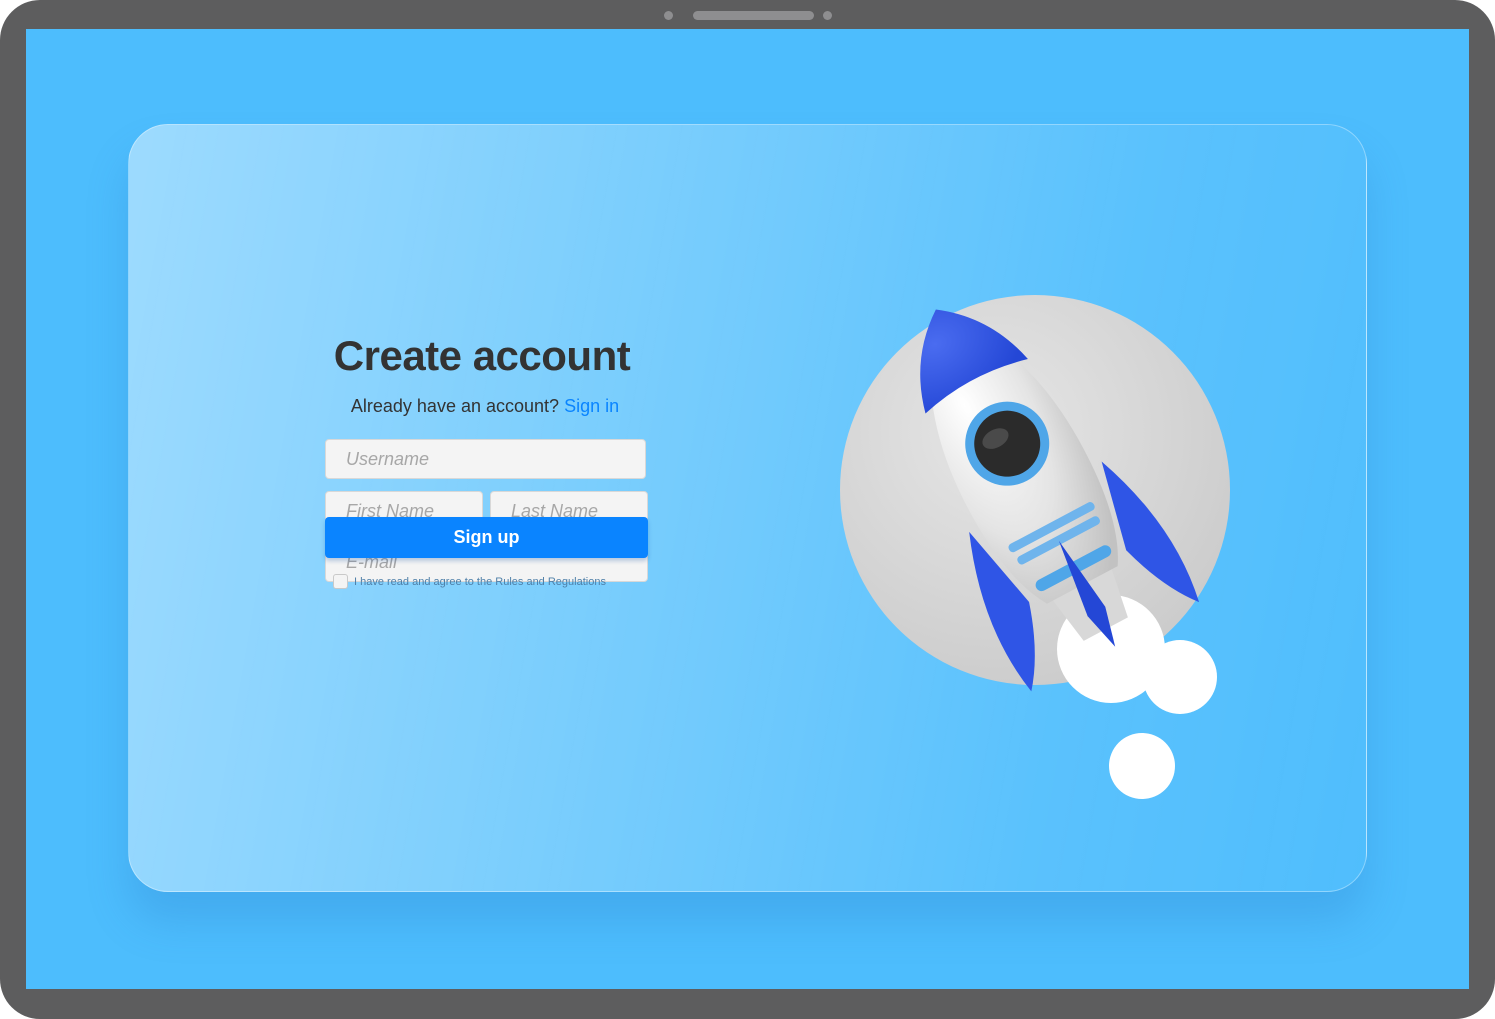  Describe the element at coordinates (1142, 766) in the screenshot. I see `smoke-puff` at that location.